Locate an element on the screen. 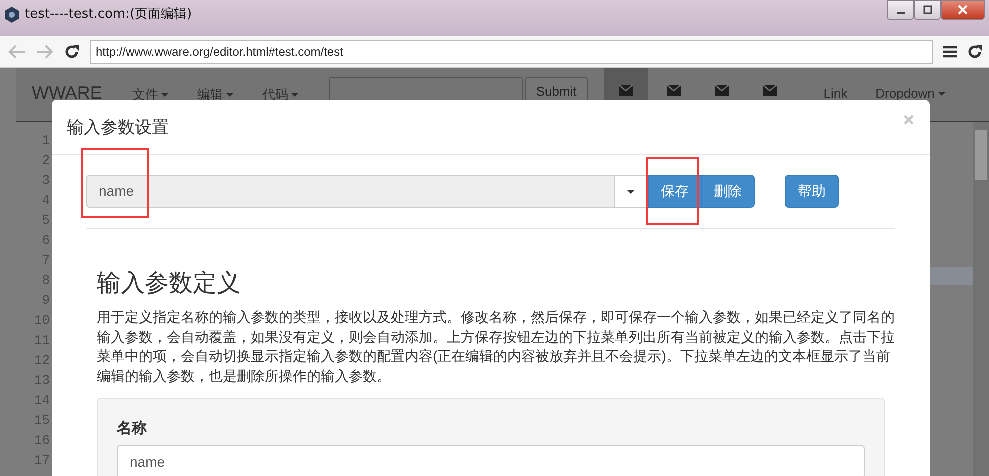 The height and width of the screenshot is (476, 989). close-button is located at coordinates (963, 10).